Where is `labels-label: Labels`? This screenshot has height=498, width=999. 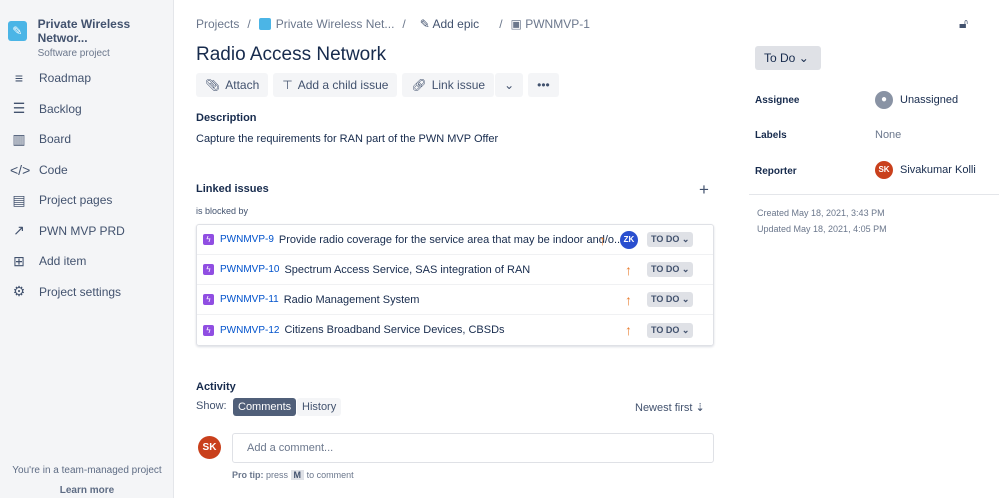
labels-label: Labels is located at coordinates (771, 135).